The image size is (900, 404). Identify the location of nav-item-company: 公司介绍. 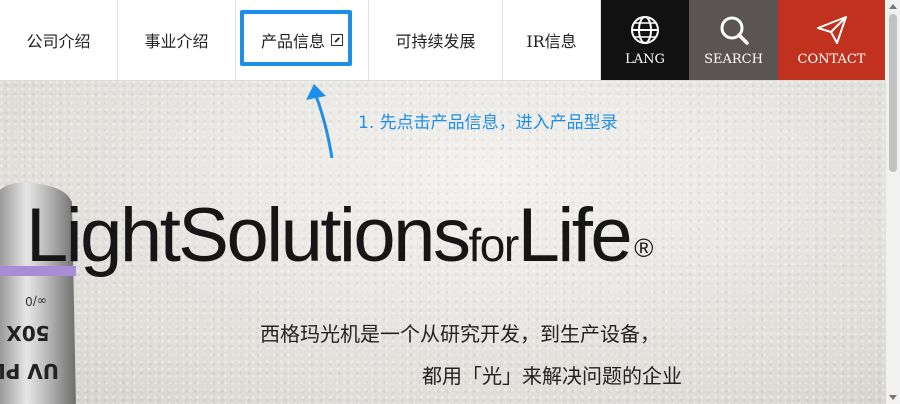
(59, 40).